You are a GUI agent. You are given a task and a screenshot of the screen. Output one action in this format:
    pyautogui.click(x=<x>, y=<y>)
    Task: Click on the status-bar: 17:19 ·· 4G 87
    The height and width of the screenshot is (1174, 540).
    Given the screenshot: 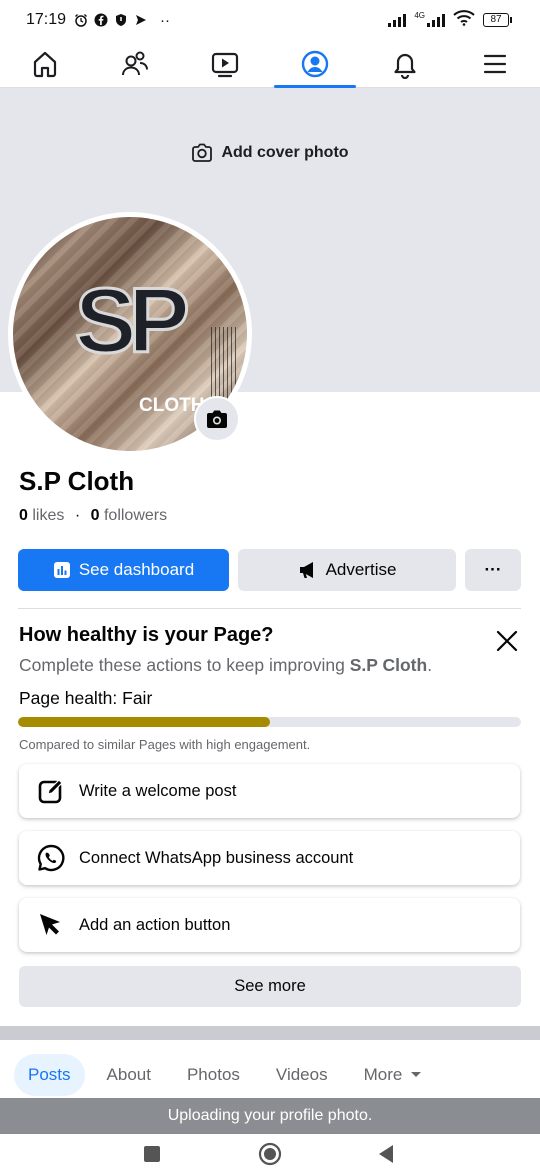 What is the action you would take?
    pyautogui.click(x=270, y=20)
    